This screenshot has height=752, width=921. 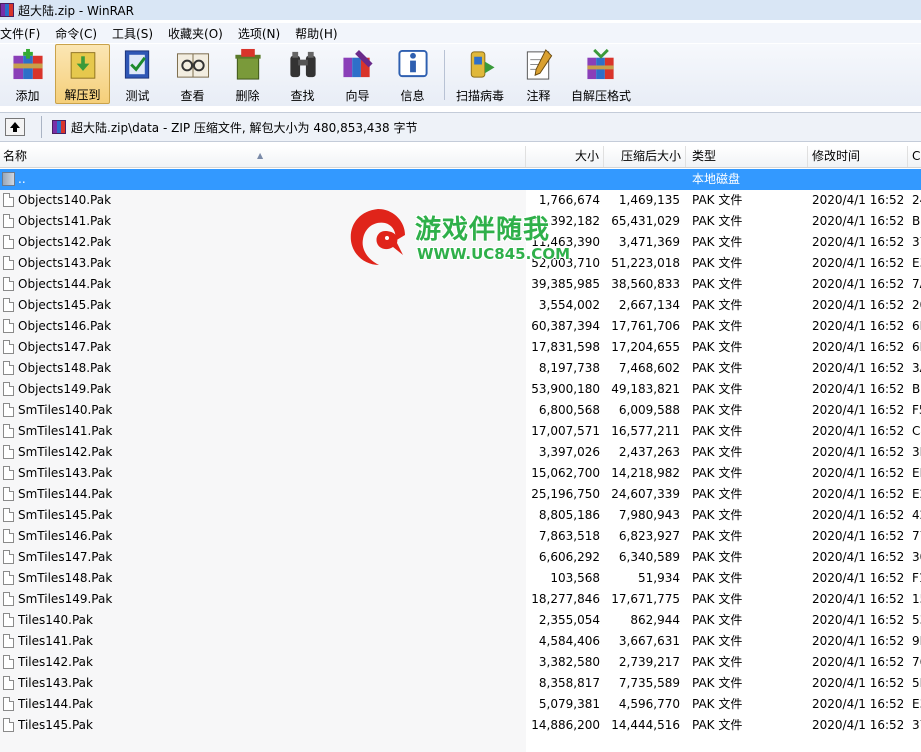 I want to click on menu-commands: 命令(C), so click(x=79, y=33).